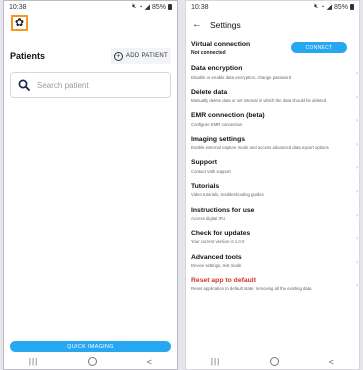  What do you see at coordinates (90, 346) in the screenshot?
I see `quick-imaging-button: QUICK IMAGING` at bounding box center [90, 346].